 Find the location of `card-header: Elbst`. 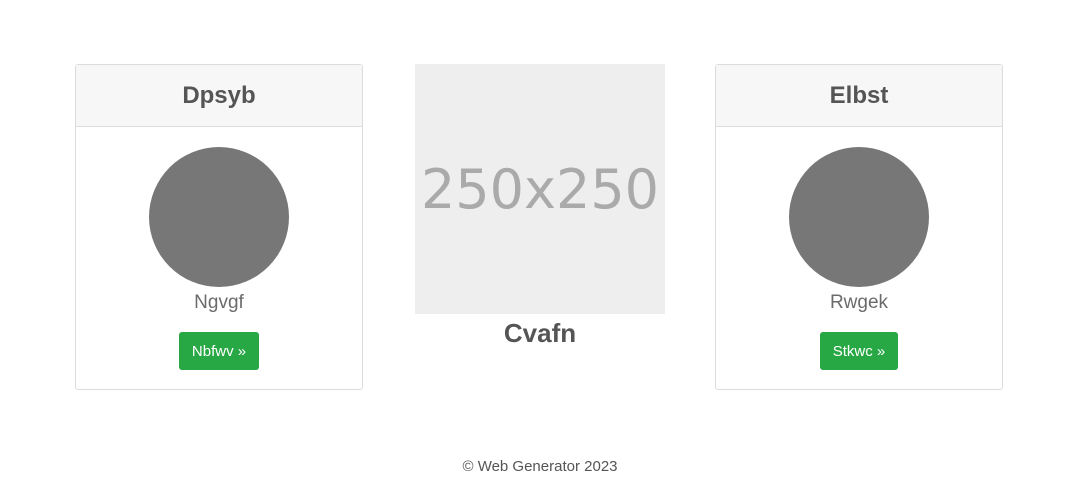

card-header: Elbst is located at coordinates (859, 96).